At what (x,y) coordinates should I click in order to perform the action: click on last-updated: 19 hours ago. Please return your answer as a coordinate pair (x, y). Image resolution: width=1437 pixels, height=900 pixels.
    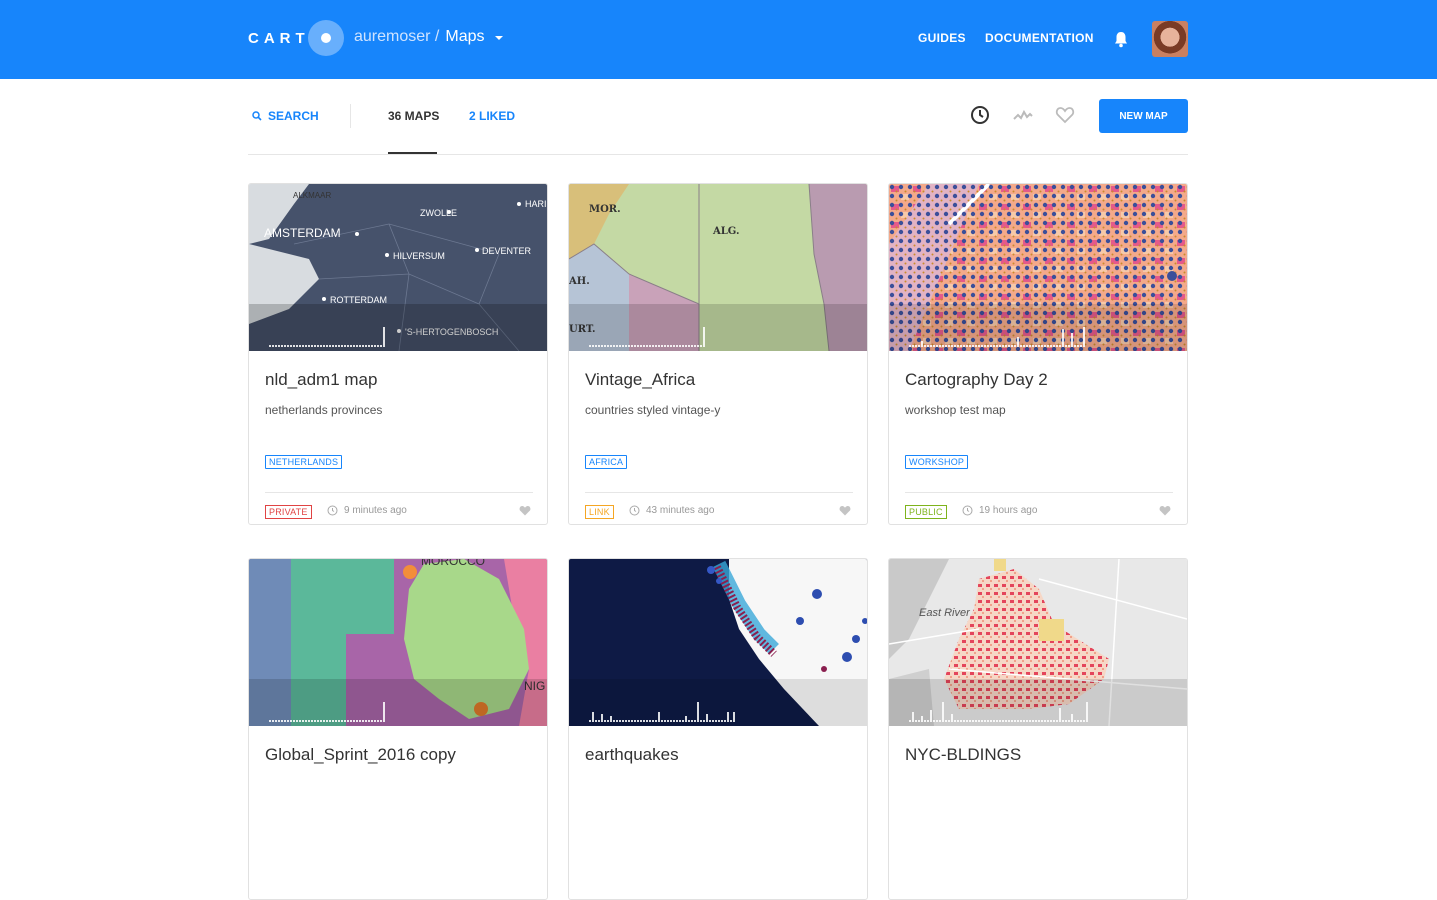
    Looking at the image, I should click on (999, 510).